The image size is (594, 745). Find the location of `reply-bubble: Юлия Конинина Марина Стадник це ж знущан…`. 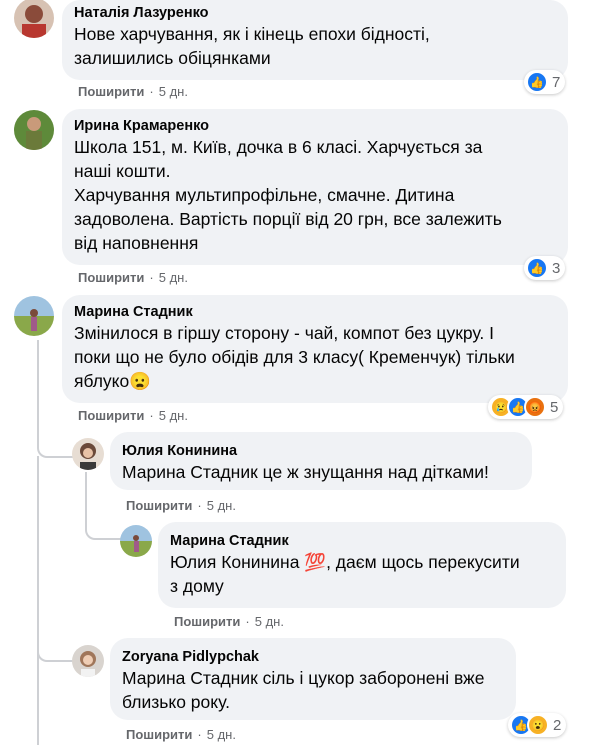

reply-bubble: Юлия Конинина Марина Стадник це ж знущан… is located at coordinates (321, 461).